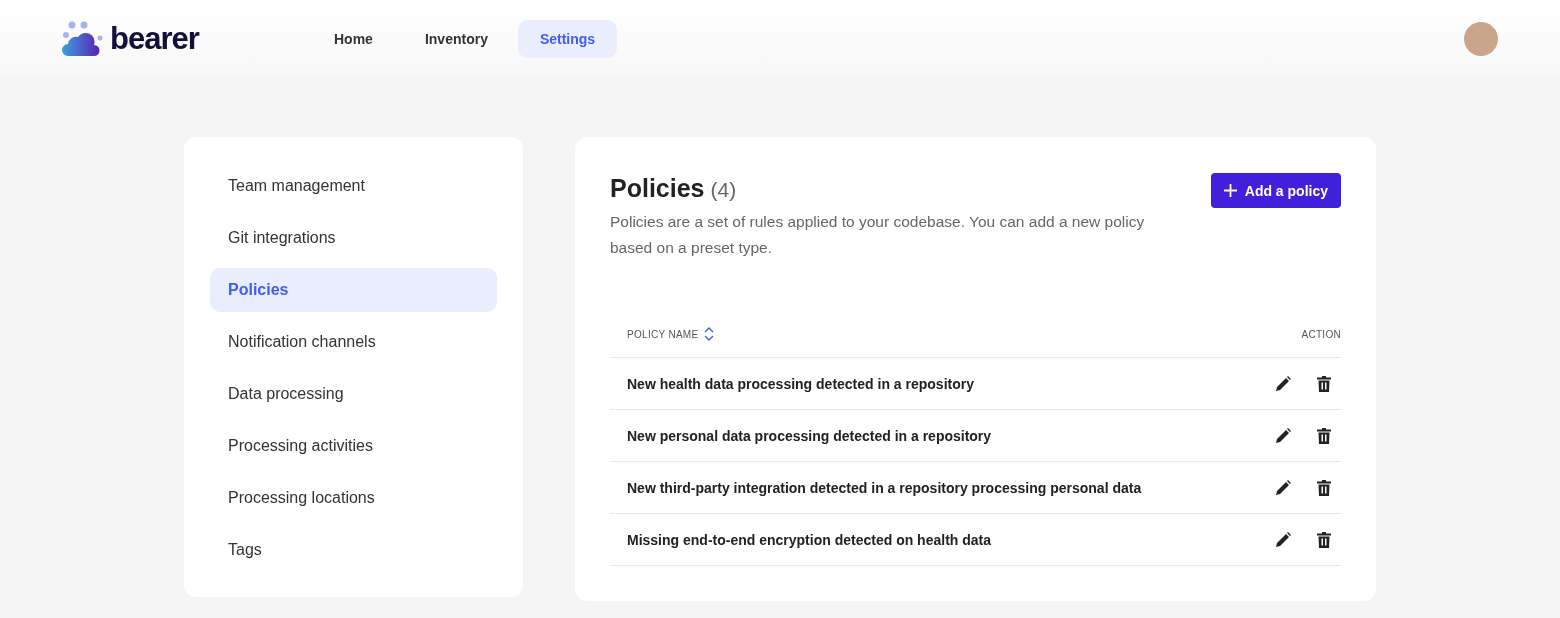 The width and height of the screenshot is (1560, 618). I want to click on logo-text: bearer, so click(154, 39).